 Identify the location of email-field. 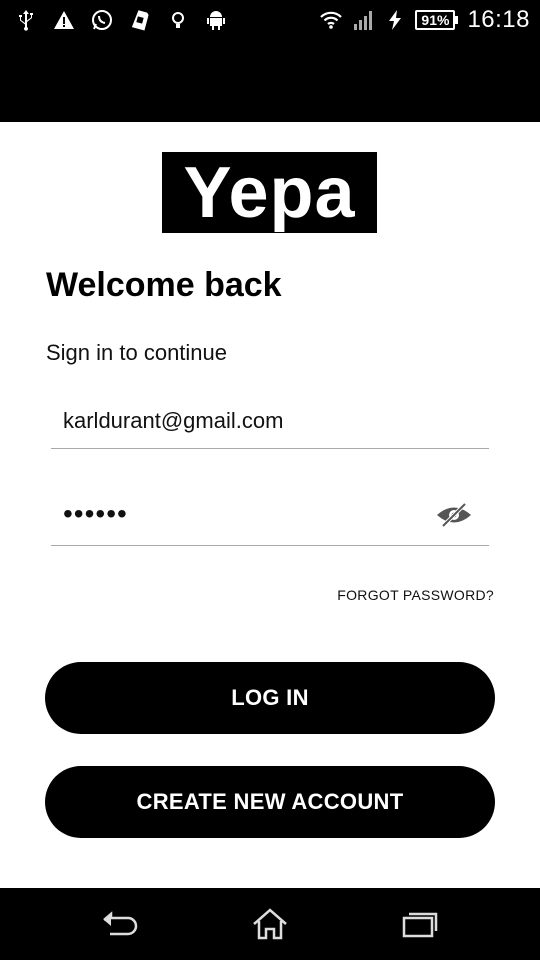
(237, 421).